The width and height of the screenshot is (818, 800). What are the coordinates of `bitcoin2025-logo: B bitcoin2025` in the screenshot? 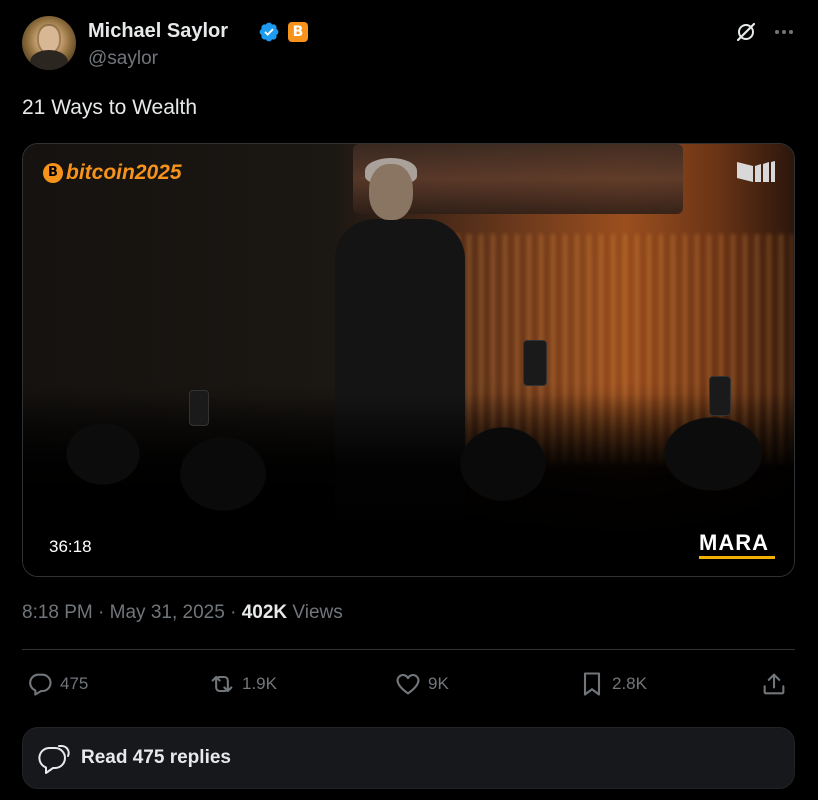 It's located at (112, 173).